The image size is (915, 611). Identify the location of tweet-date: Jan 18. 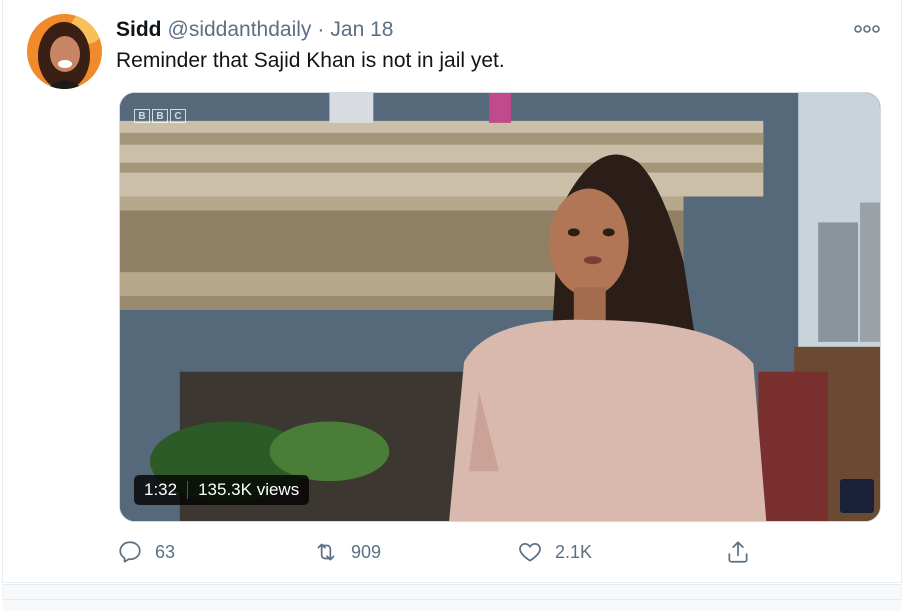
(361, 30).